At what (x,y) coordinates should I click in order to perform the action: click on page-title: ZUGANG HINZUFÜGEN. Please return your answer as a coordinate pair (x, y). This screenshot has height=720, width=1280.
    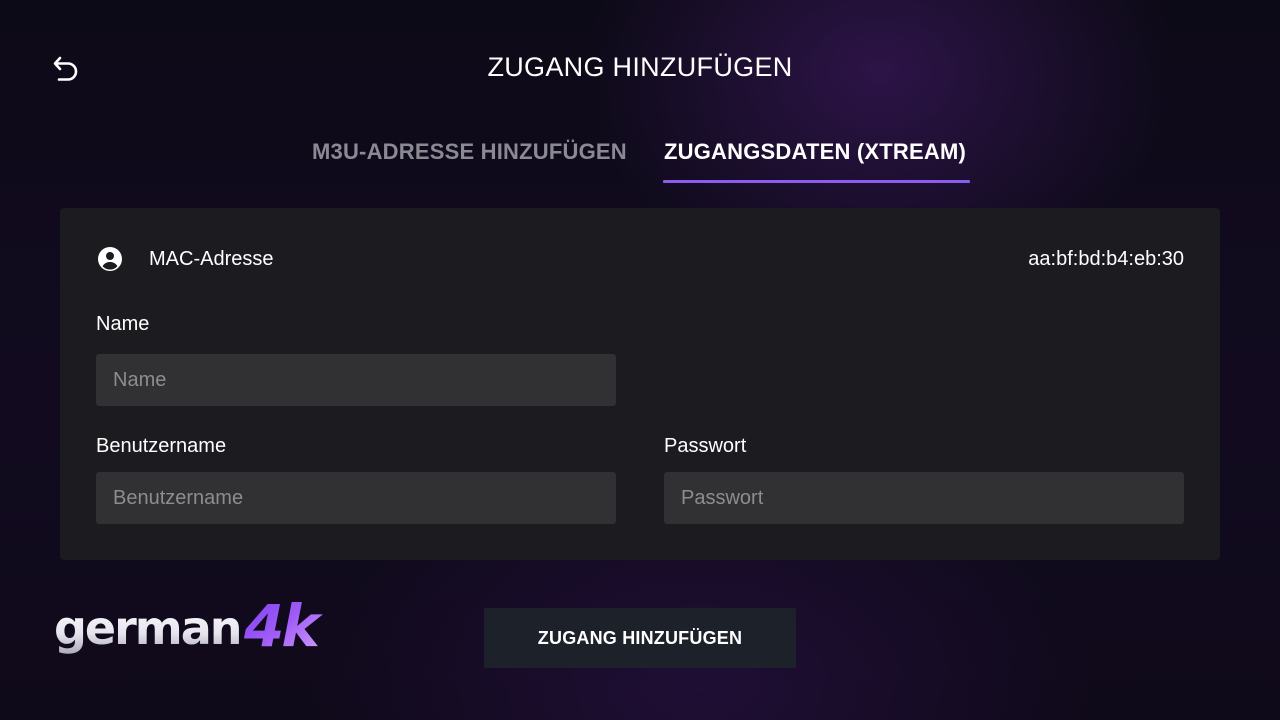
    Looking at the image, I should click on (640, 67).